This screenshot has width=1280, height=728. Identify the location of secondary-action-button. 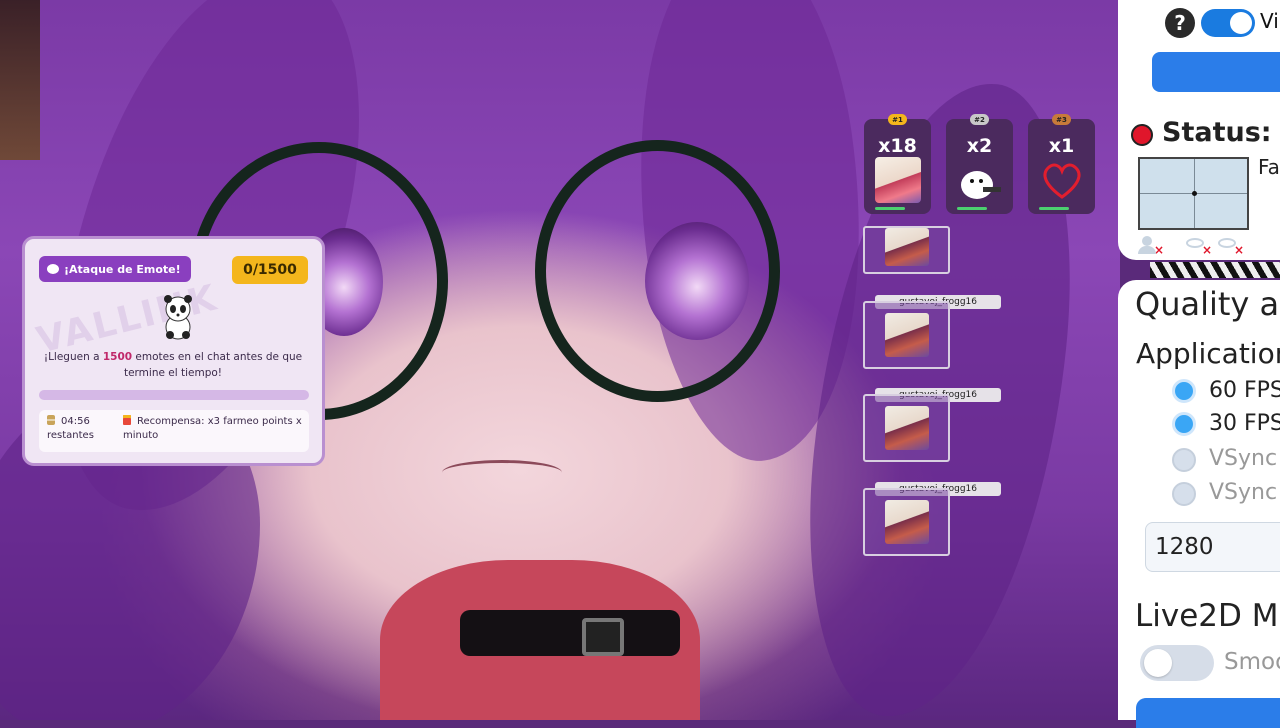
(1208, 713).